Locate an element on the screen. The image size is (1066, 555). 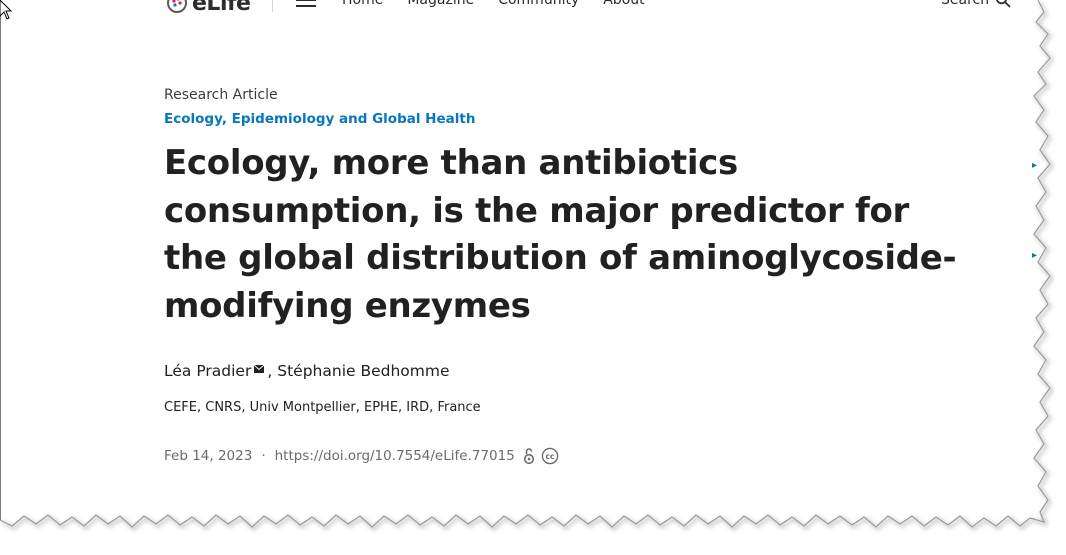
nav-links: Home Magazine Community About is located at coordinates (493, 4).